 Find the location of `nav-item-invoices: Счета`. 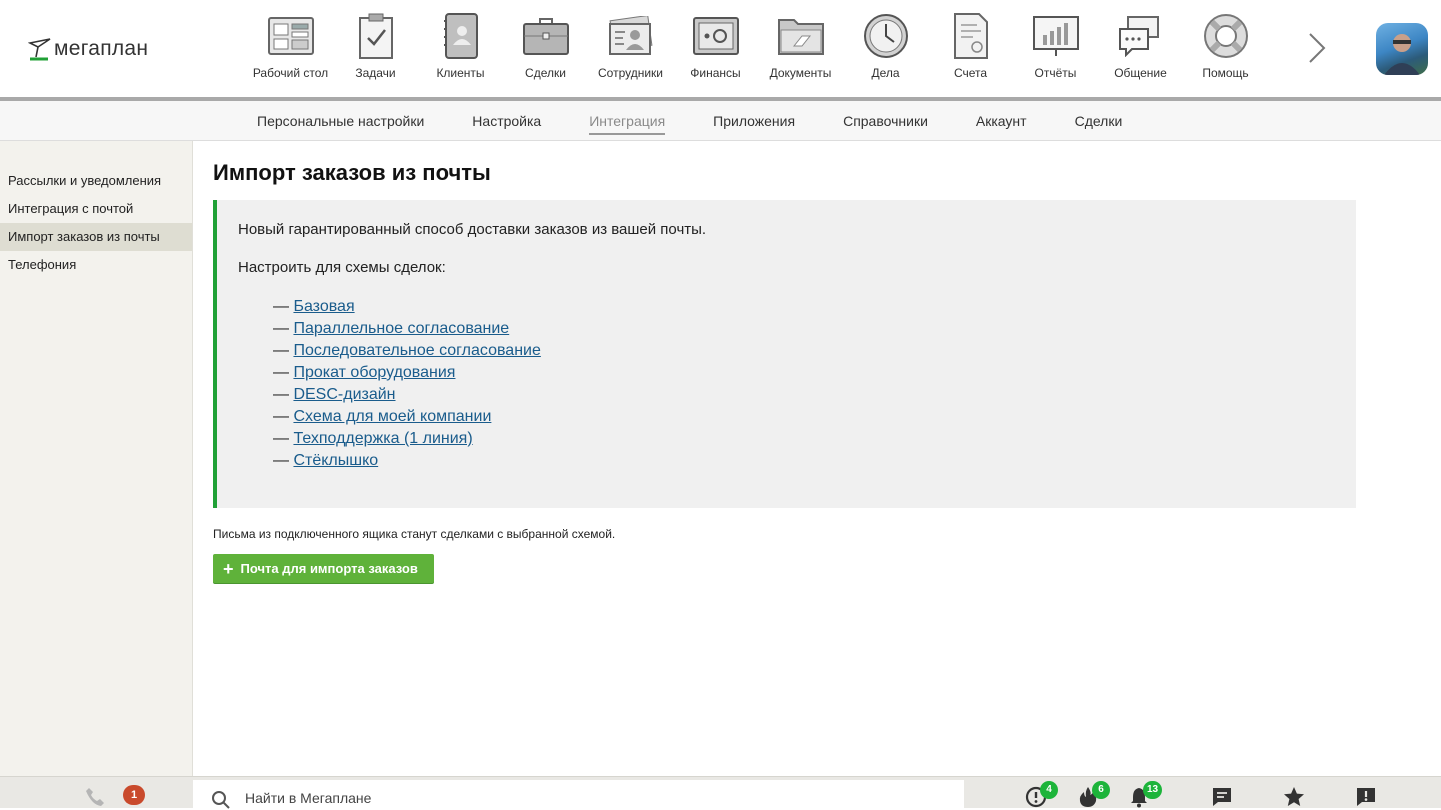

nav-item-invoices: Счета is located at coordinates (970, 46).